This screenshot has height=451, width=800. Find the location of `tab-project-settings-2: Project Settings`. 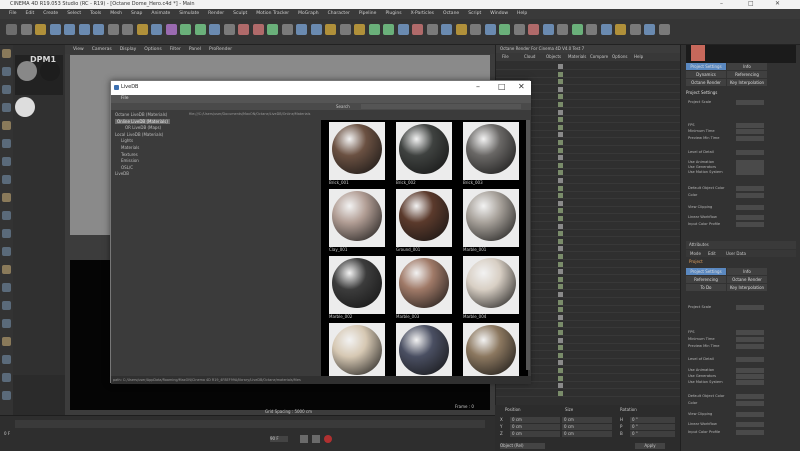

tab-project-settings-2: Project Settings is located at coordinates (706, 271).